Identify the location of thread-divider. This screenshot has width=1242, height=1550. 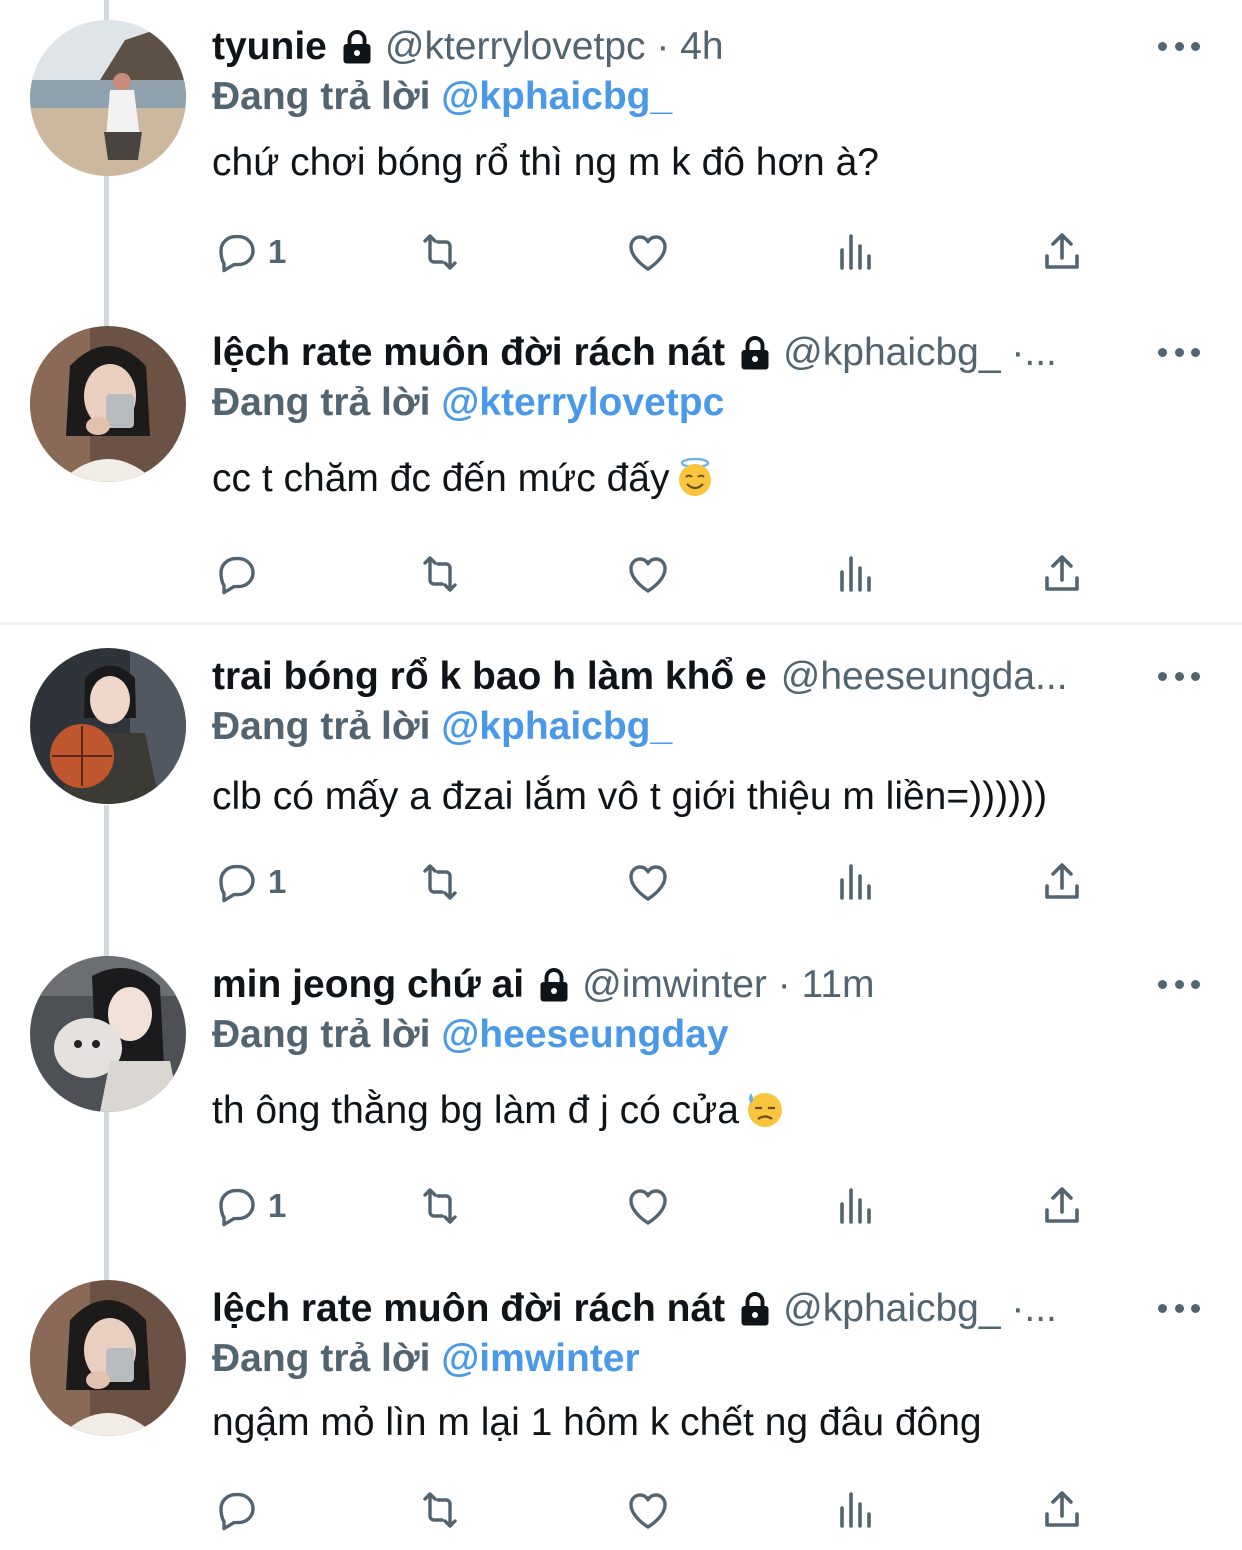
(621, 623).